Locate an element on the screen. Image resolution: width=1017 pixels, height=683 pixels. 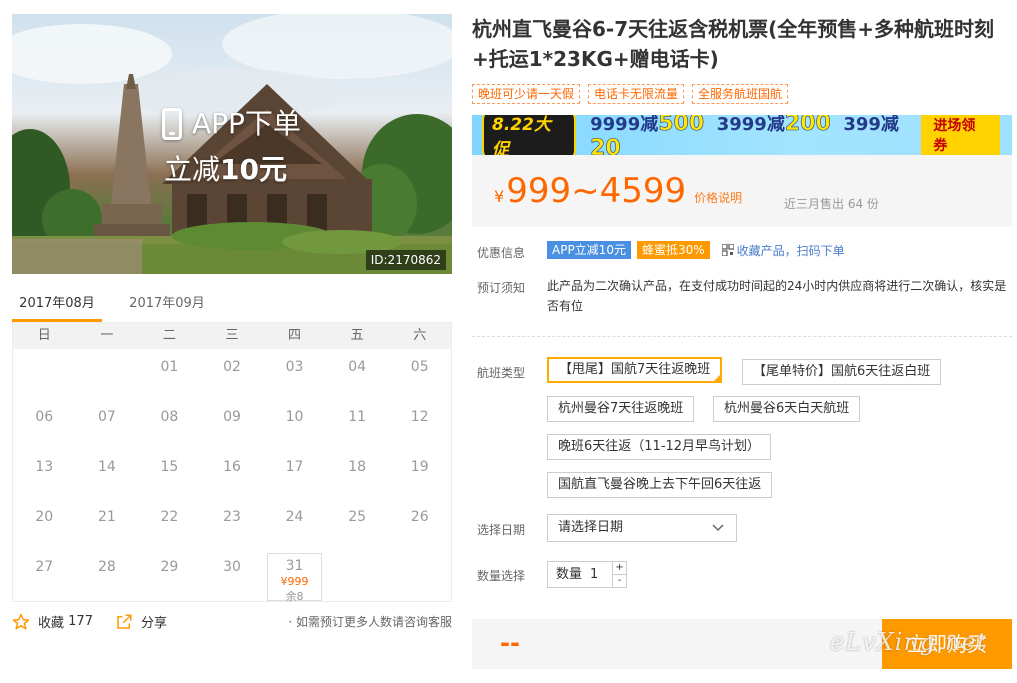
price-explanation-link: 价格说明 is located at coordinates (718, 197).